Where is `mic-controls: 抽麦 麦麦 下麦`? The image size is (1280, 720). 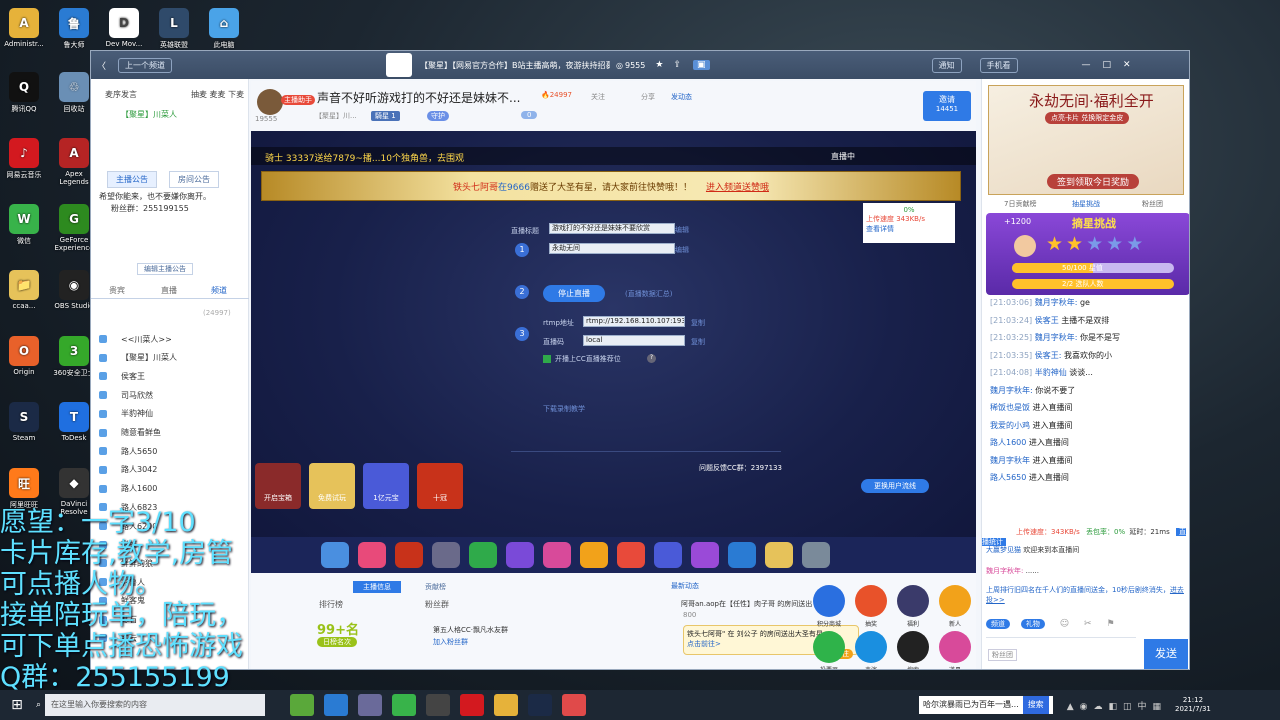 mic-controls: 抽麦 麦麦 下麦 is located at coordinates (217, 94).